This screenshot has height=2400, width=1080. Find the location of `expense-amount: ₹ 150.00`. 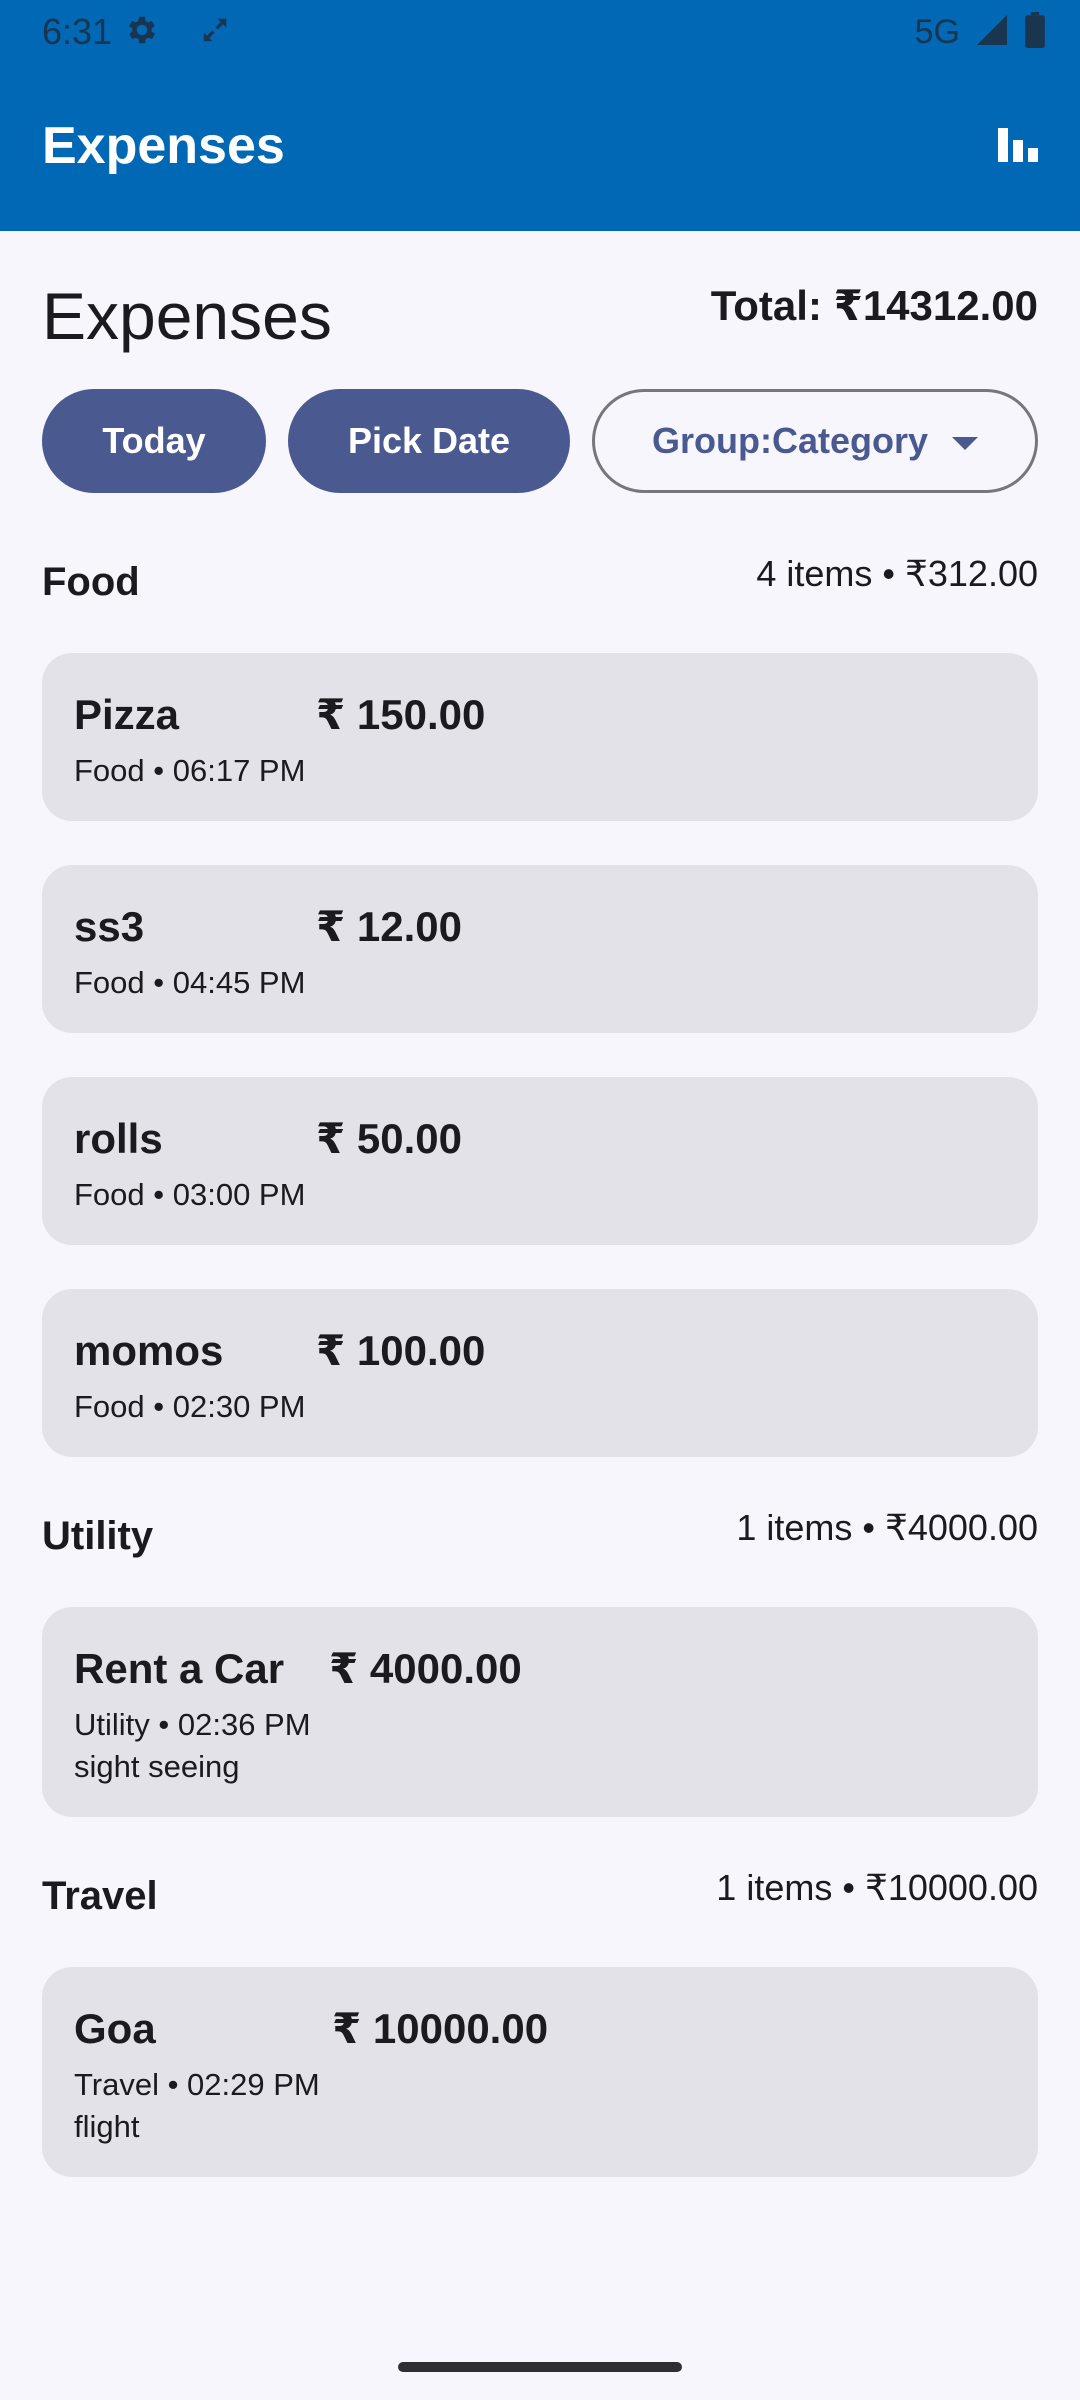

expense-amount: ₹ 150.00 is located at coordinates (401, 714).